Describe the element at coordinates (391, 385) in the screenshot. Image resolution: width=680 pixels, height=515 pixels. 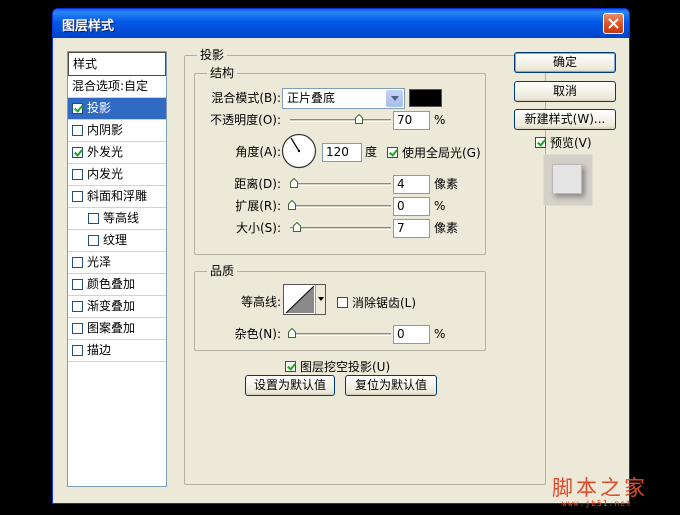
I see `reset-default-button: 复位为默认值` at that location.